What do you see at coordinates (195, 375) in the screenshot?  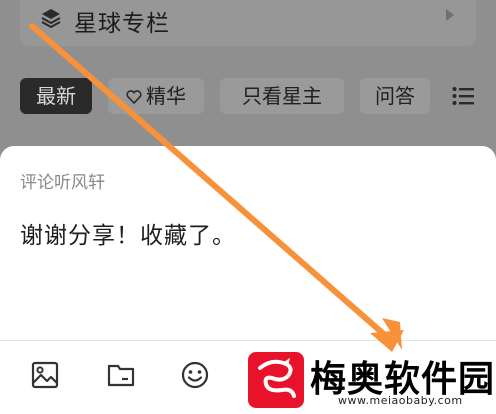 I see `emoji-icon` at bounding box center [195, 375].